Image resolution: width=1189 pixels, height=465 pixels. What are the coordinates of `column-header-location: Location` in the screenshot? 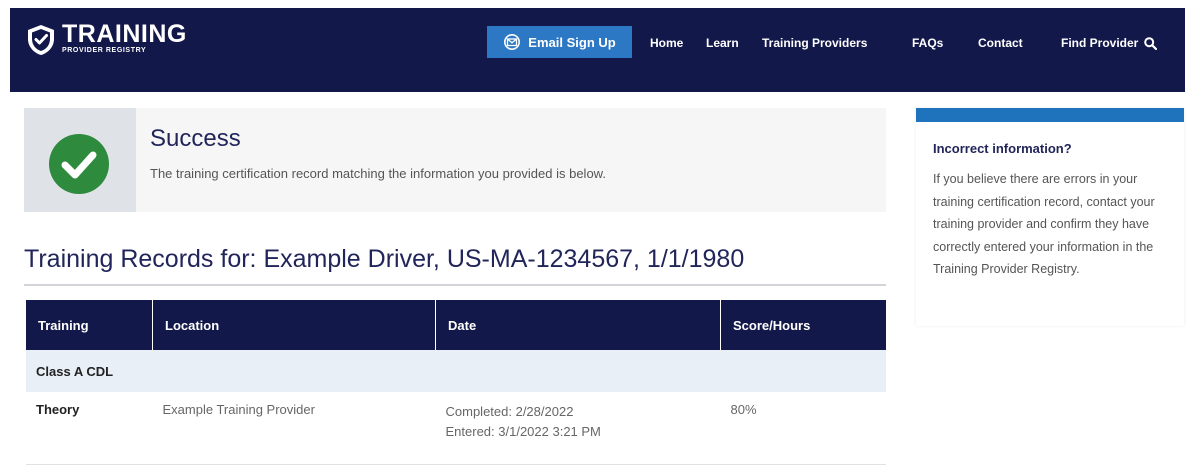 It's located at (294, 325).